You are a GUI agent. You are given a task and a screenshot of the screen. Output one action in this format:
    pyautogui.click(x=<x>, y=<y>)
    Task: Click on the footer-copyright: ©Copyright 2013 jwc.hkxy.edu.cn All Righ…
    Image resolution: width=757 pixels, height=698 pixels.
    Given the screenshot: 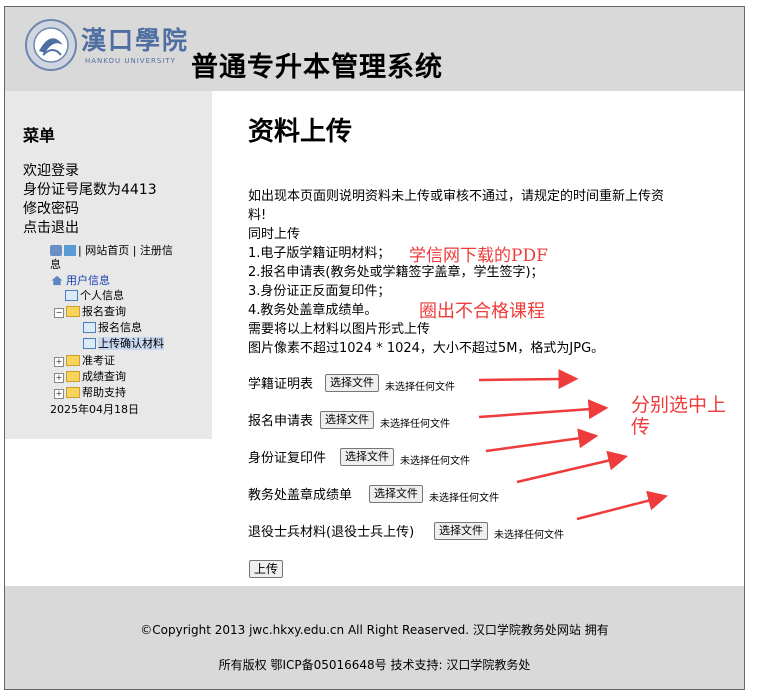 What is the action you would take?
    pyautogui.click(x=374, y=630)
    